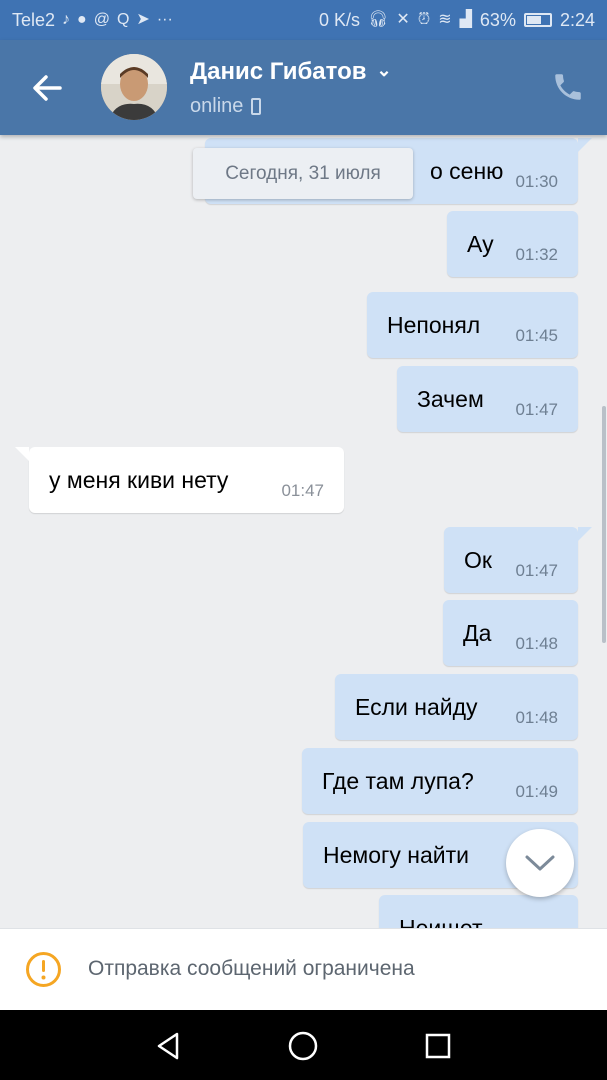 Image resolution: width=607 pixels, height=1080 pixels. What do you see at coordinates (256, 106) in the screenshot?
I see `mobile-device-icon` at bounding box center [256, 106].